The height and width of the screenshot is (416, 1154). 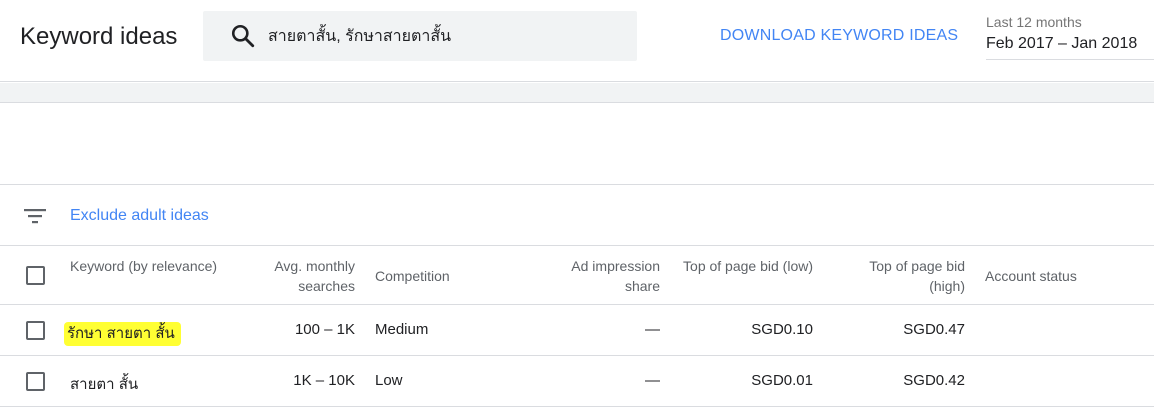 What do you see at coordinates (1062, 43) in the screenshot?
I see `date-range-value: Feb 2017 – Jan 2018` at bounding box center [1062, 43].